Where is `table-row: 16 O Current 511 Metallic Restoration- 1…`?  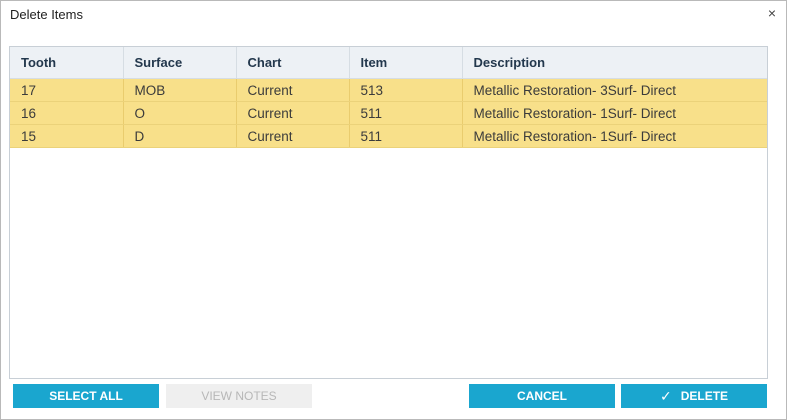 table-row: 16 O Current 511 Metallic Restoration- 1… is located at coordinates (388, 113).